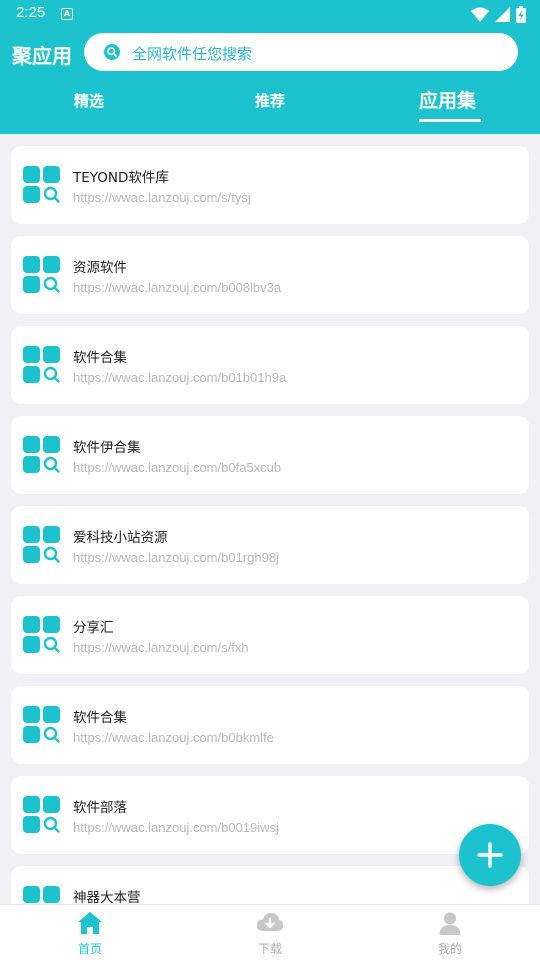  What do you see at coordinates (31, 12) in the screenshot?
I see `status-time: 2:25` at bounding box center [31, 12].